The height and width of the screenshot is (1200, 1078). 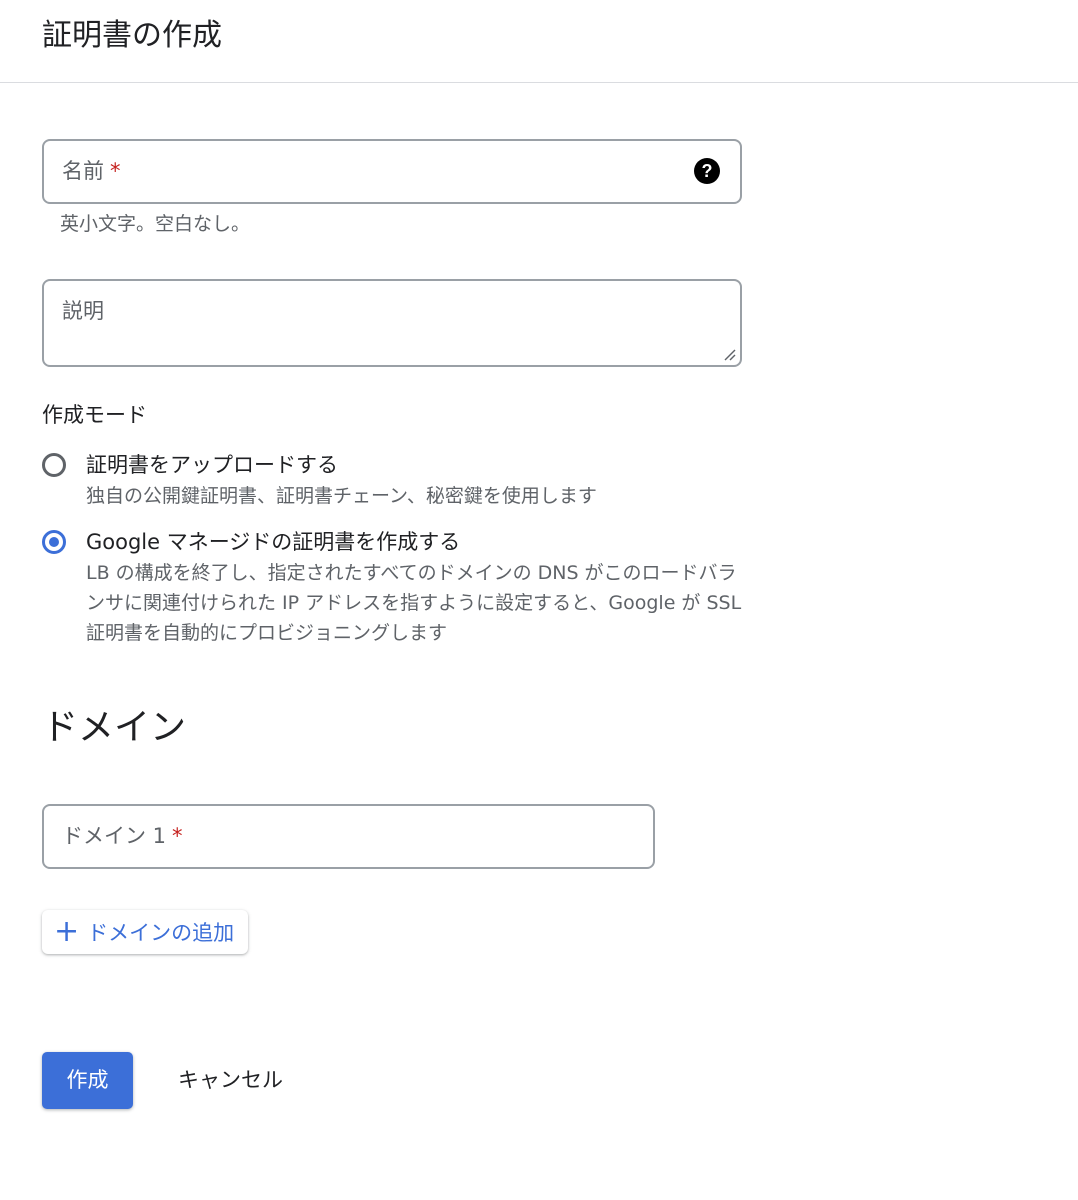 I want to click on radio-option-upload-title: 証明書をアップロードする, so click(x=212, y=465).